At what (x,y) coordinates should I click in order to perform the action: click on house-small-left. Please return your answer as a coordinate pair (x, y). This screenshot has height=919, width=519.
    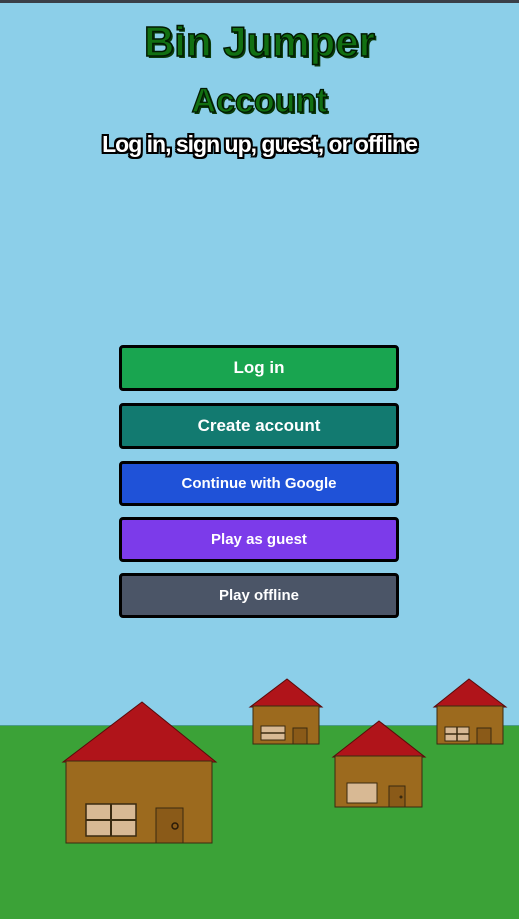
    Looking at the image, I should click on (286, 711).